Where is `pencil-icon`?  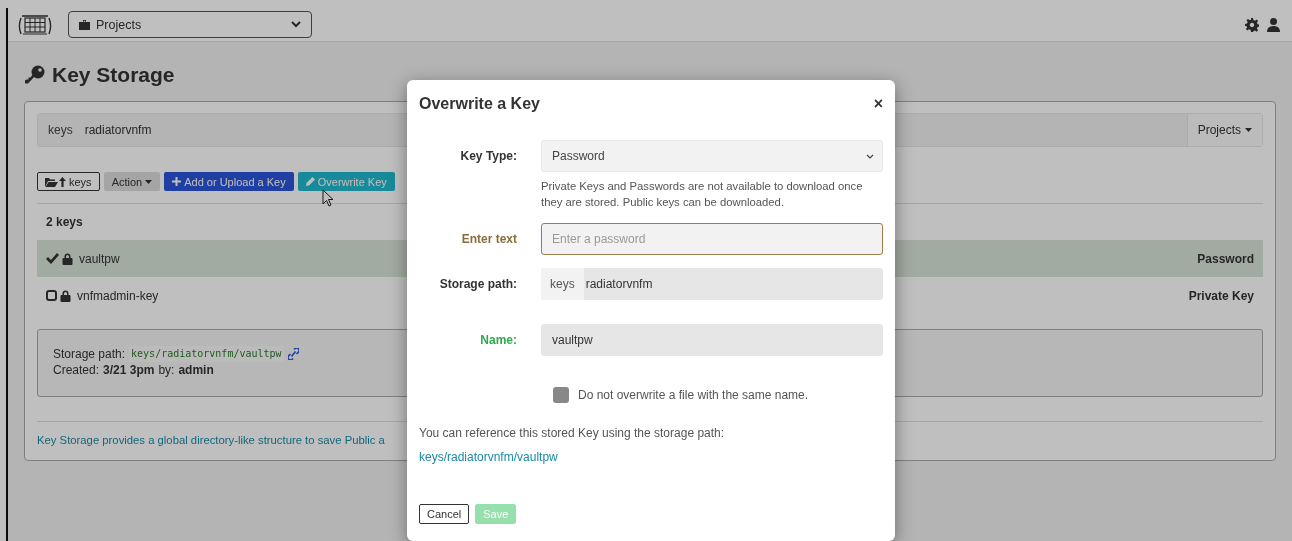
pencil-icon is located at coordinates (310, 181).